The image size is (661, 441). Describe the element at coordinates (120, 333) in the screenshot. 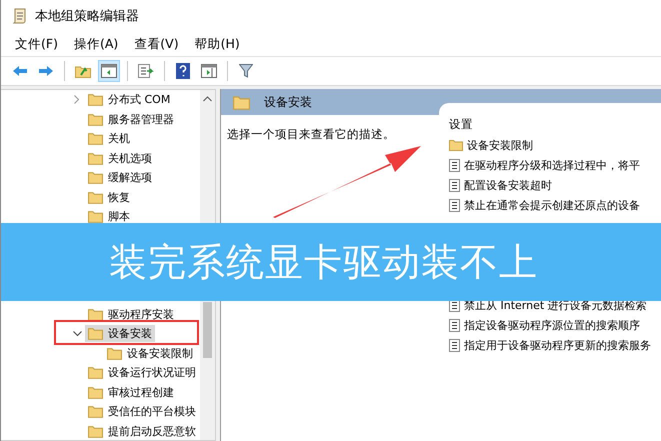

I see `tree-item: 设备安装` at that location.